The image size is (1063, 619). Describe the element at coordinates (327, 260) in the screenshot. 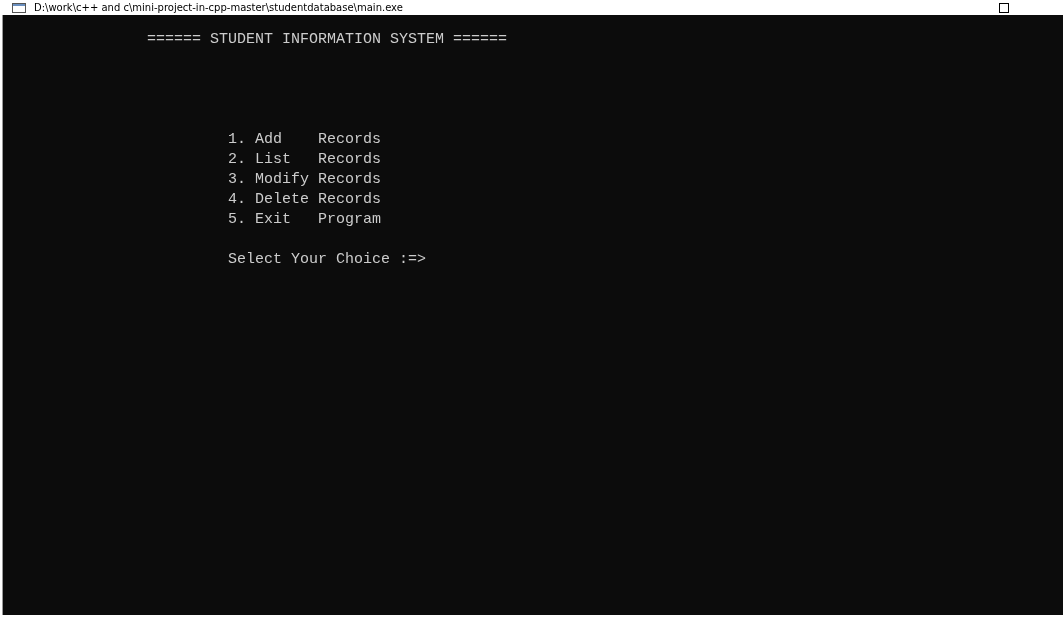

I see `choice-prompt: Select Your Choice :=>` at that location.